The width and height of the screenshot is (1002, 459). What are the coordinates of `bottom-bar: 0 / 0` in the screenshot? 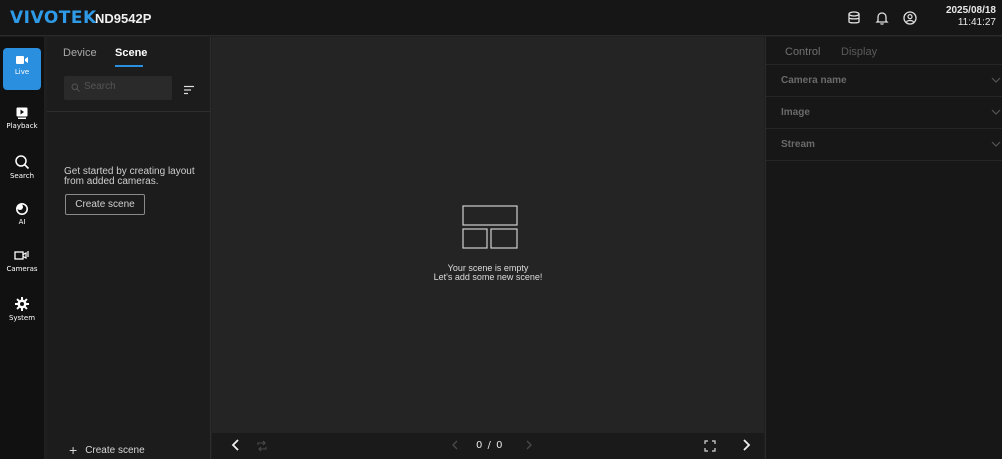 It's located at (488, 446).